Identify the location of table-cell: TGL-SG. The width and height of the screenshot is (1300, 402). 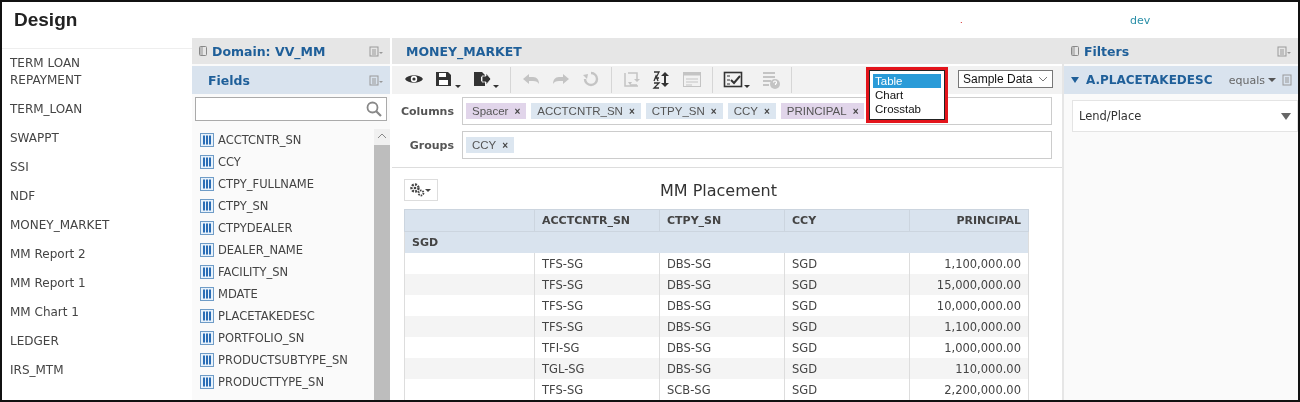
(597, 368).